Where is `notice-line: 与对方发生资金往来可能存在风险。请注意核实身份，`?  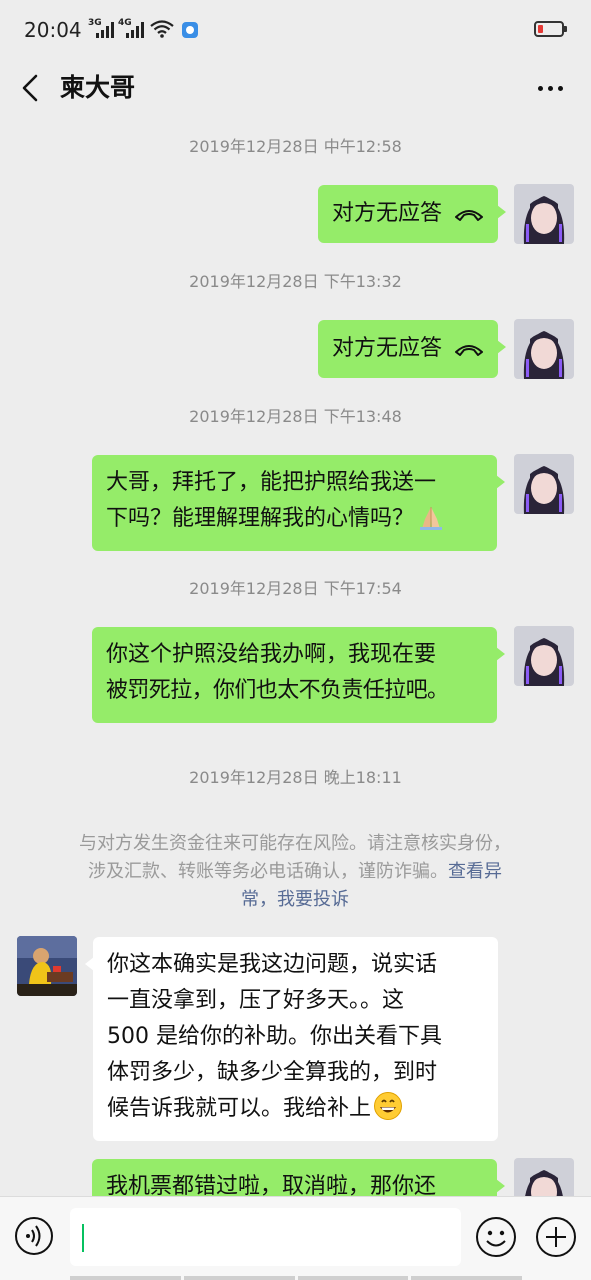
notice-line: 与对方发生资金往来可能存在风险。请注意核实身份， is located at coordinates (295, 843).